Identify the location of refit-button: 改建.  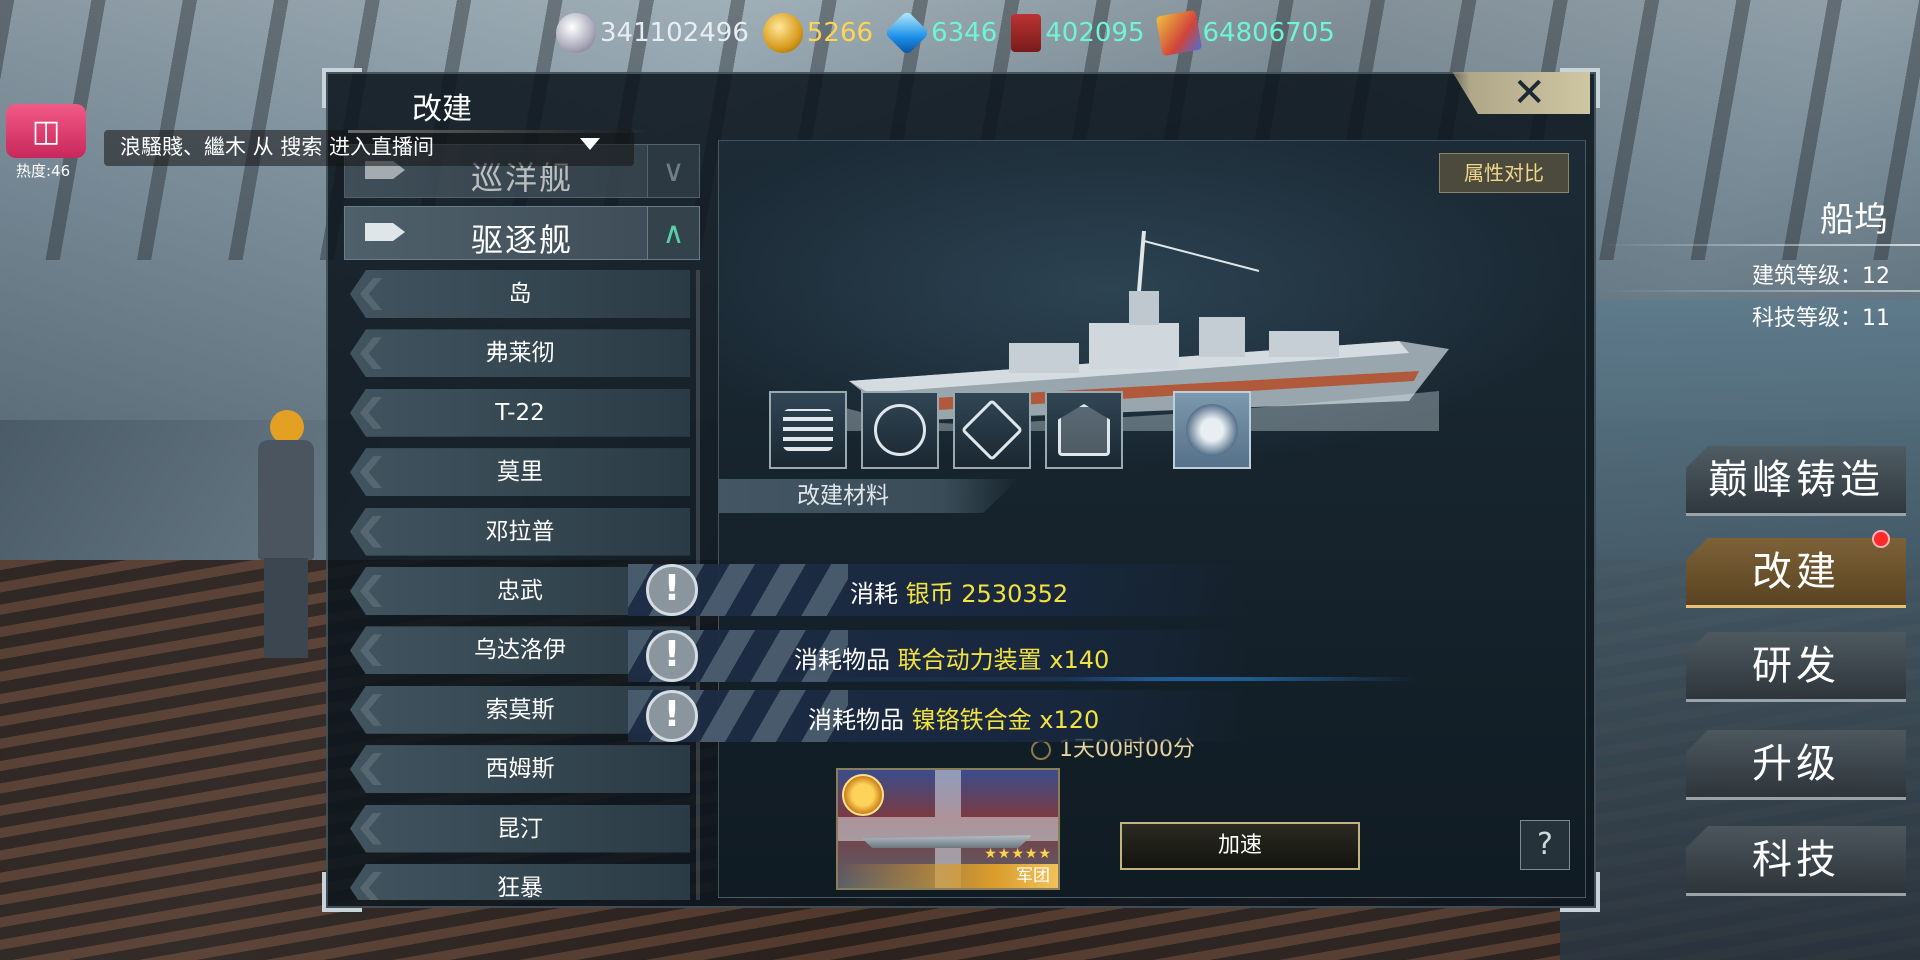
(1796, 573).